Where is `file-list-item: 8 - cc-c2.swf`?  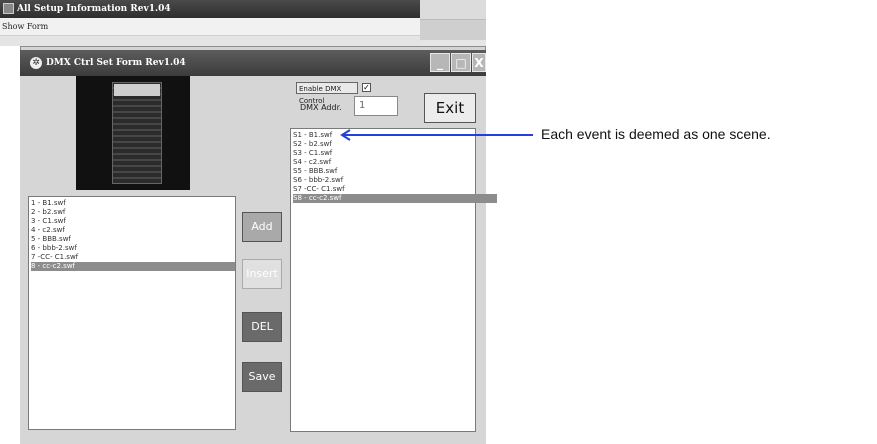 file-list-item: 8 - cc-c2.swf is located at coordinates (133, 266).